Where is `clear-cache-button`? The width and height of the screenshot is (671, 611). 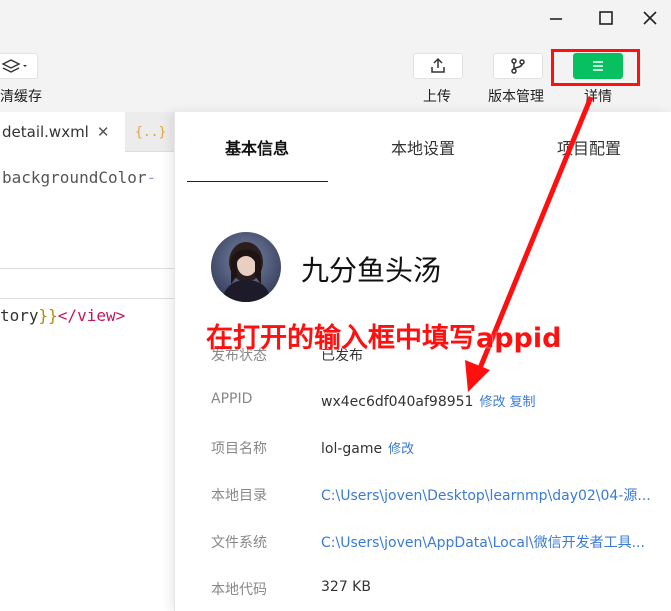
clear-cache-button is located at coordinates (19, 66).